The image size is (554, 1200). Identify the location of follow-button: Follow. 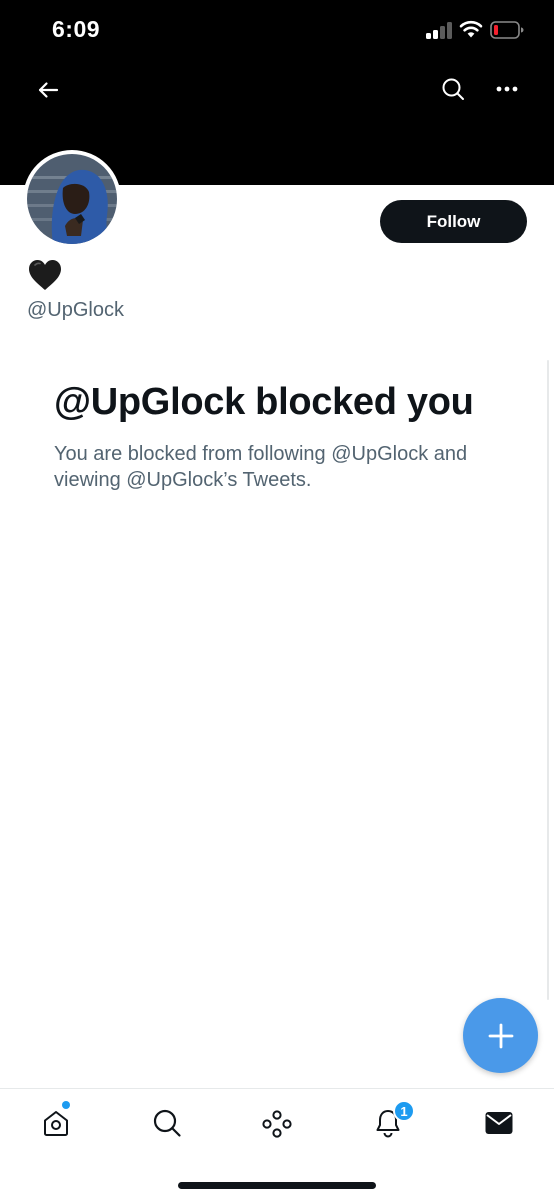
(453, 221).